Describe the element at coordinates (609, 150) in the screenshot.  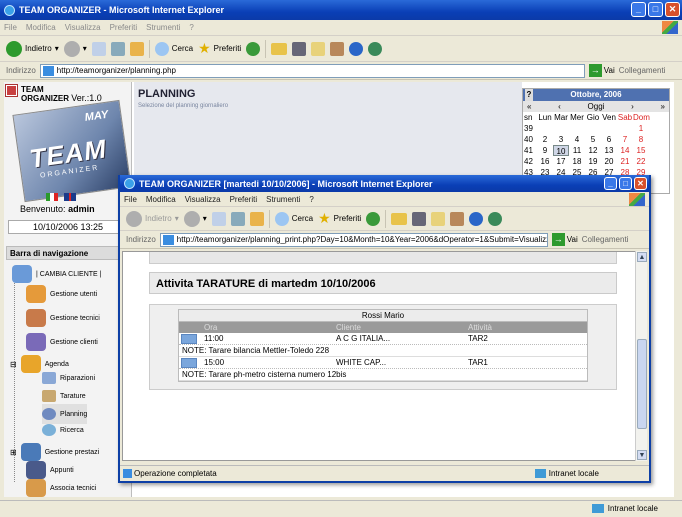
I see `calendar-day: 13` at that location.